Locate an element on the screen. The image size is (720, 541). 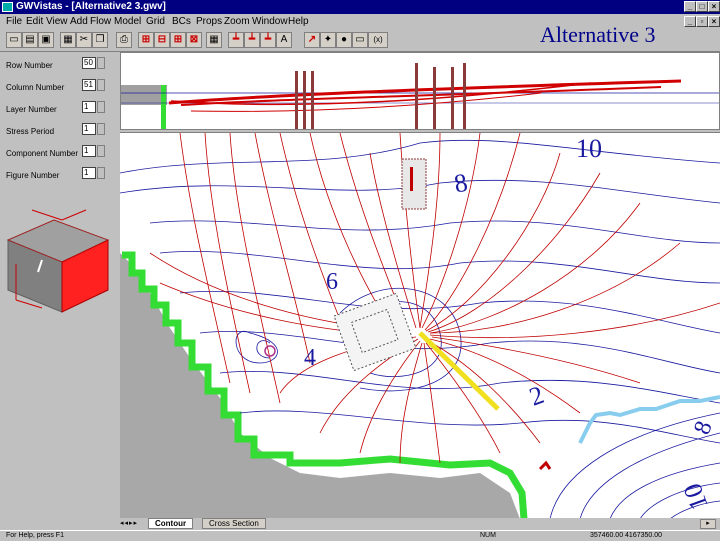
status-coordinates: 357460.00 4167350.00 is located at coordinates (626, 535).